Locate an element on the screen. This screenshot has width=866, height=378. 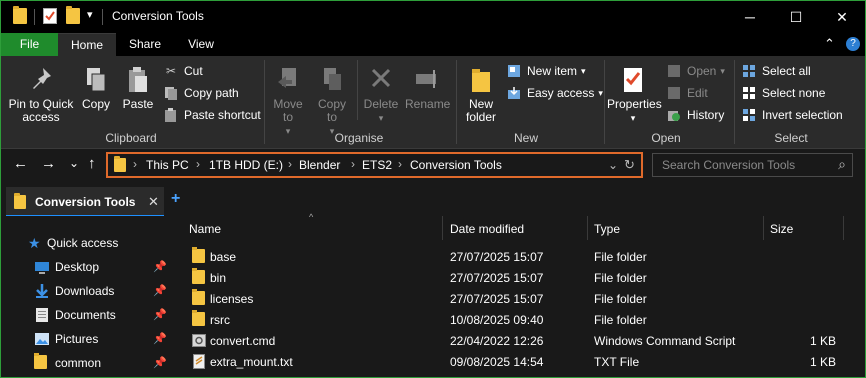
select-all-button: Select all is located at coordinates (776, 71).